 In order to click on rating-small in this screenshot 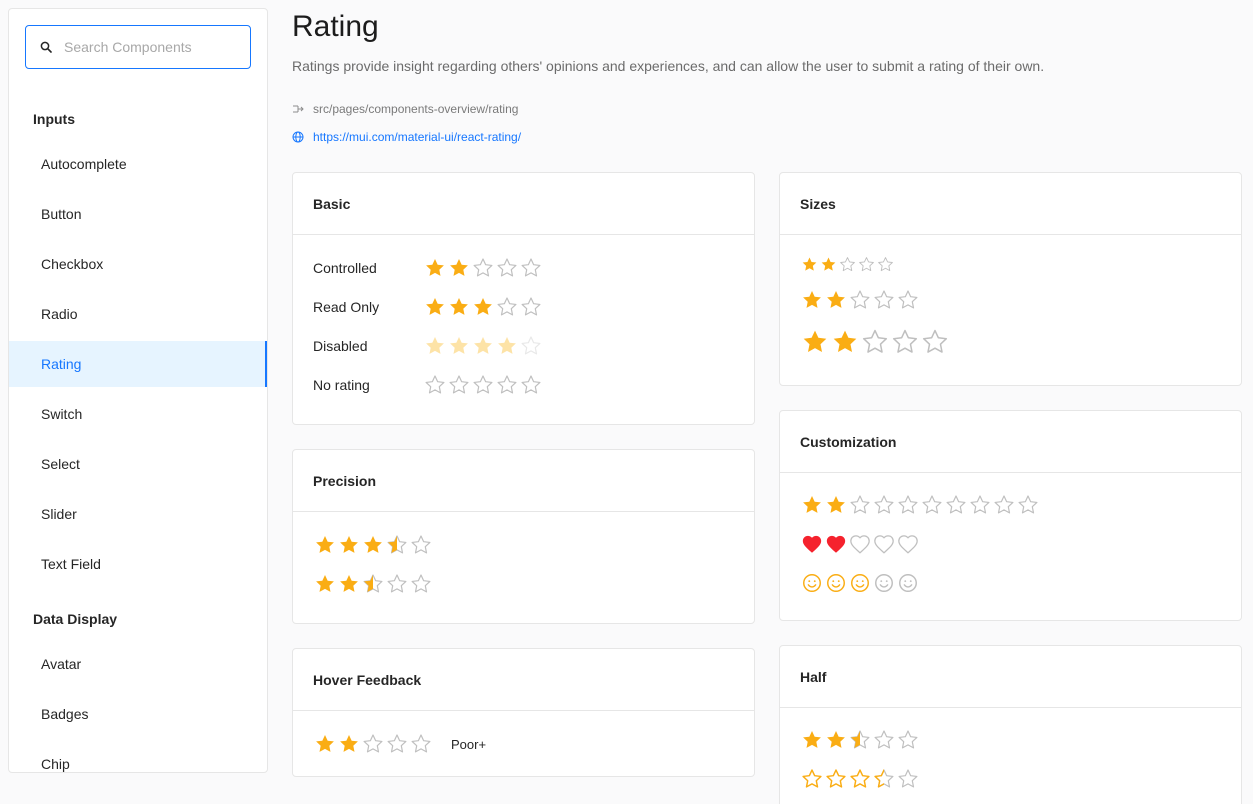, I will do `click(847, 264)`.